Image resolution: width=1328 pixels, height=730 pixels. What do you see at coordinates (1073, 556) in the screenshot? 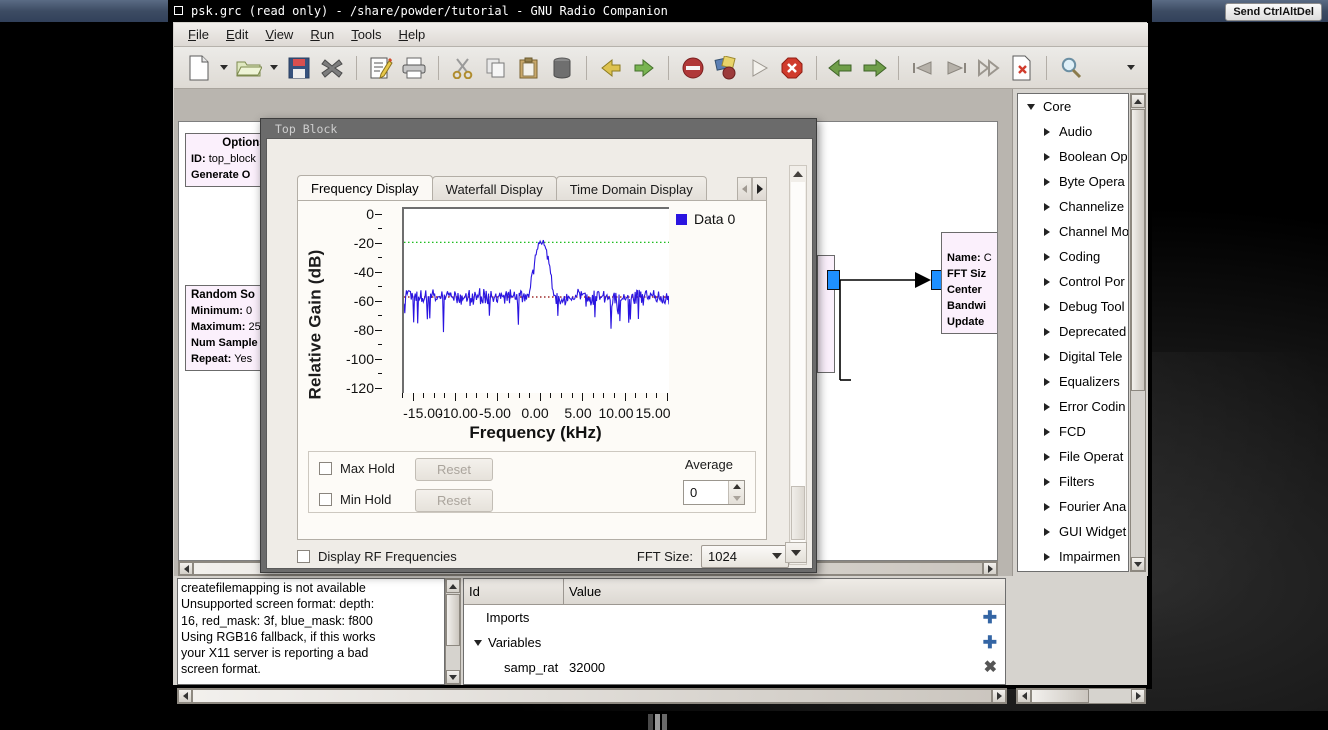
I see `tree-node-impairments: Impairmen` at bounding box center [1073, 556].